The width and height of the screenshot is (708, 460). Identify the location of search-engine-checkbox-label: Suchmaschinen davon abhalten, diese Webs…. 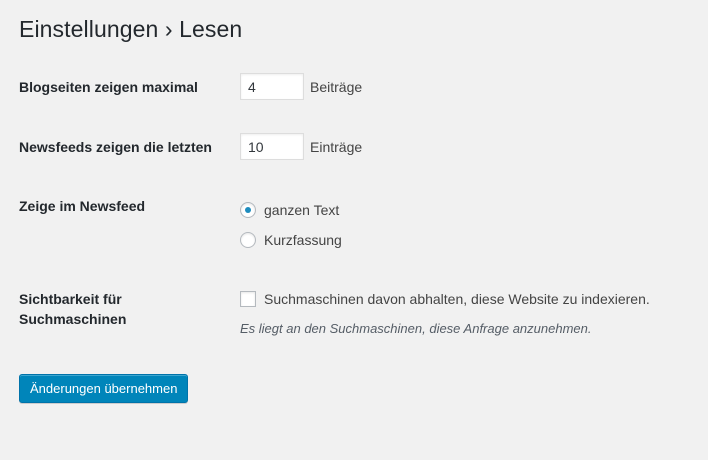
(457, 299).